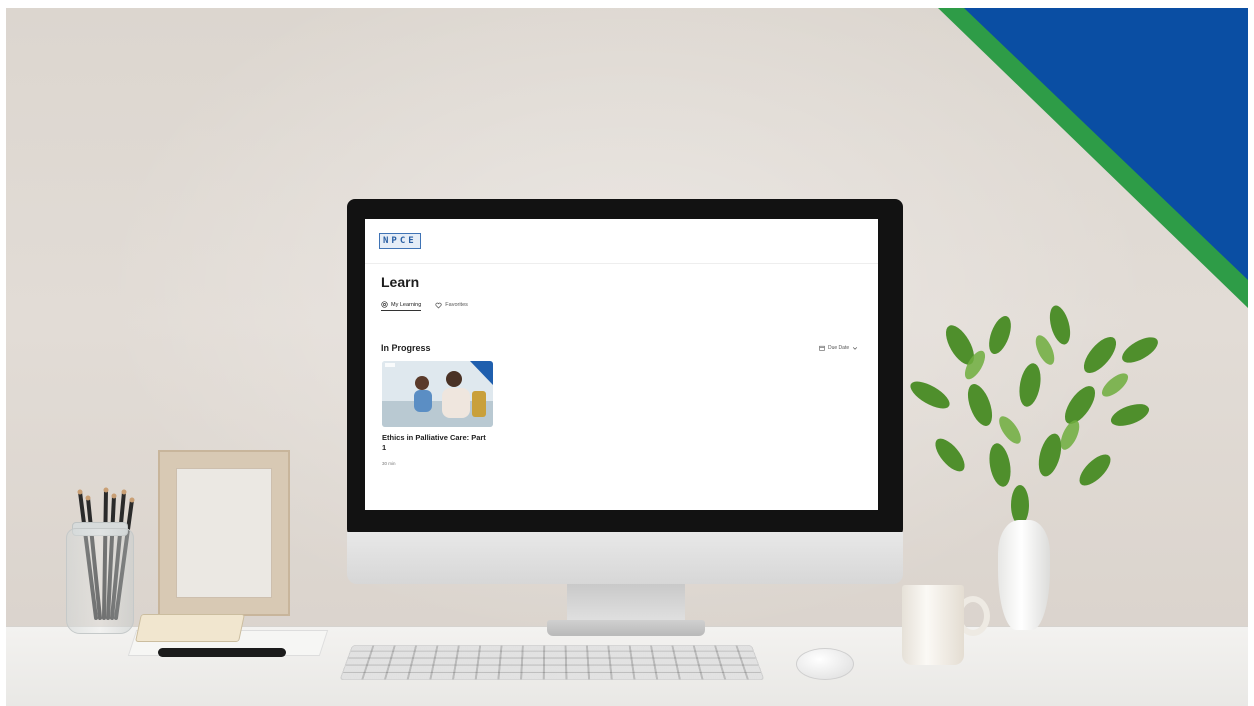 This screenshot has width=1254, height=706. I want to click on app-header: NPCE, so click(621, 241).